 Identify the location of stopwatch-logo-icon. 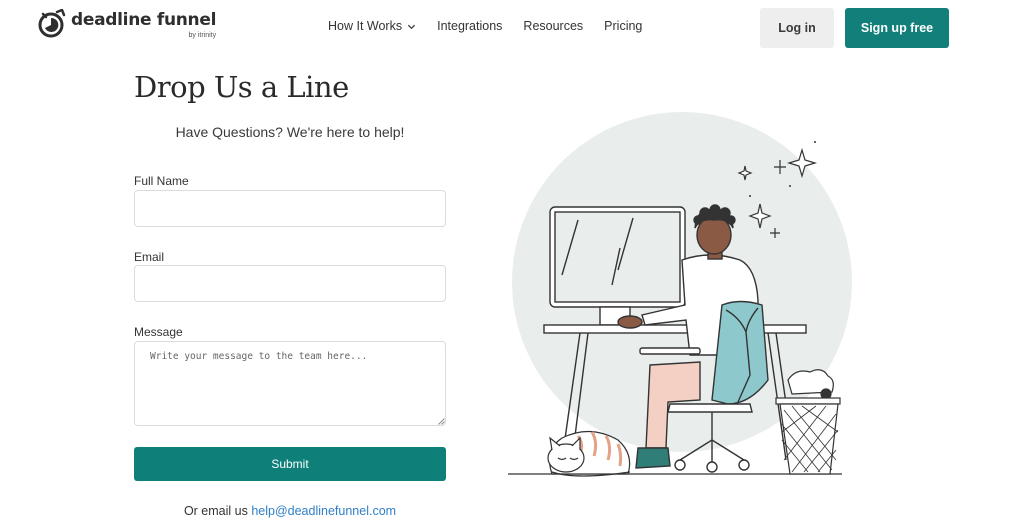
(52, 23).